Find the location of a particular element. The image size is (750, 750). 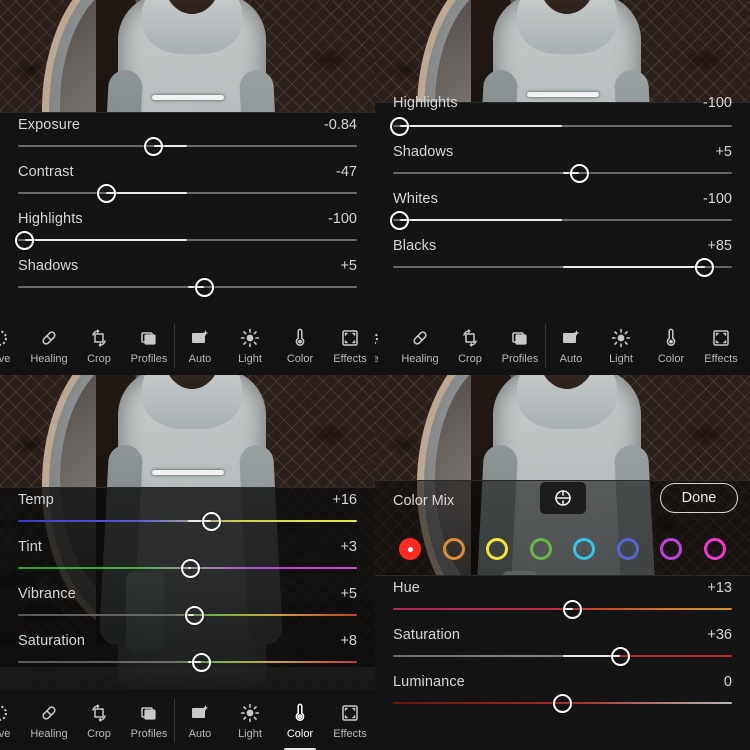

slider-saturation: Saturation +8 is located at coordinates (187, 652).